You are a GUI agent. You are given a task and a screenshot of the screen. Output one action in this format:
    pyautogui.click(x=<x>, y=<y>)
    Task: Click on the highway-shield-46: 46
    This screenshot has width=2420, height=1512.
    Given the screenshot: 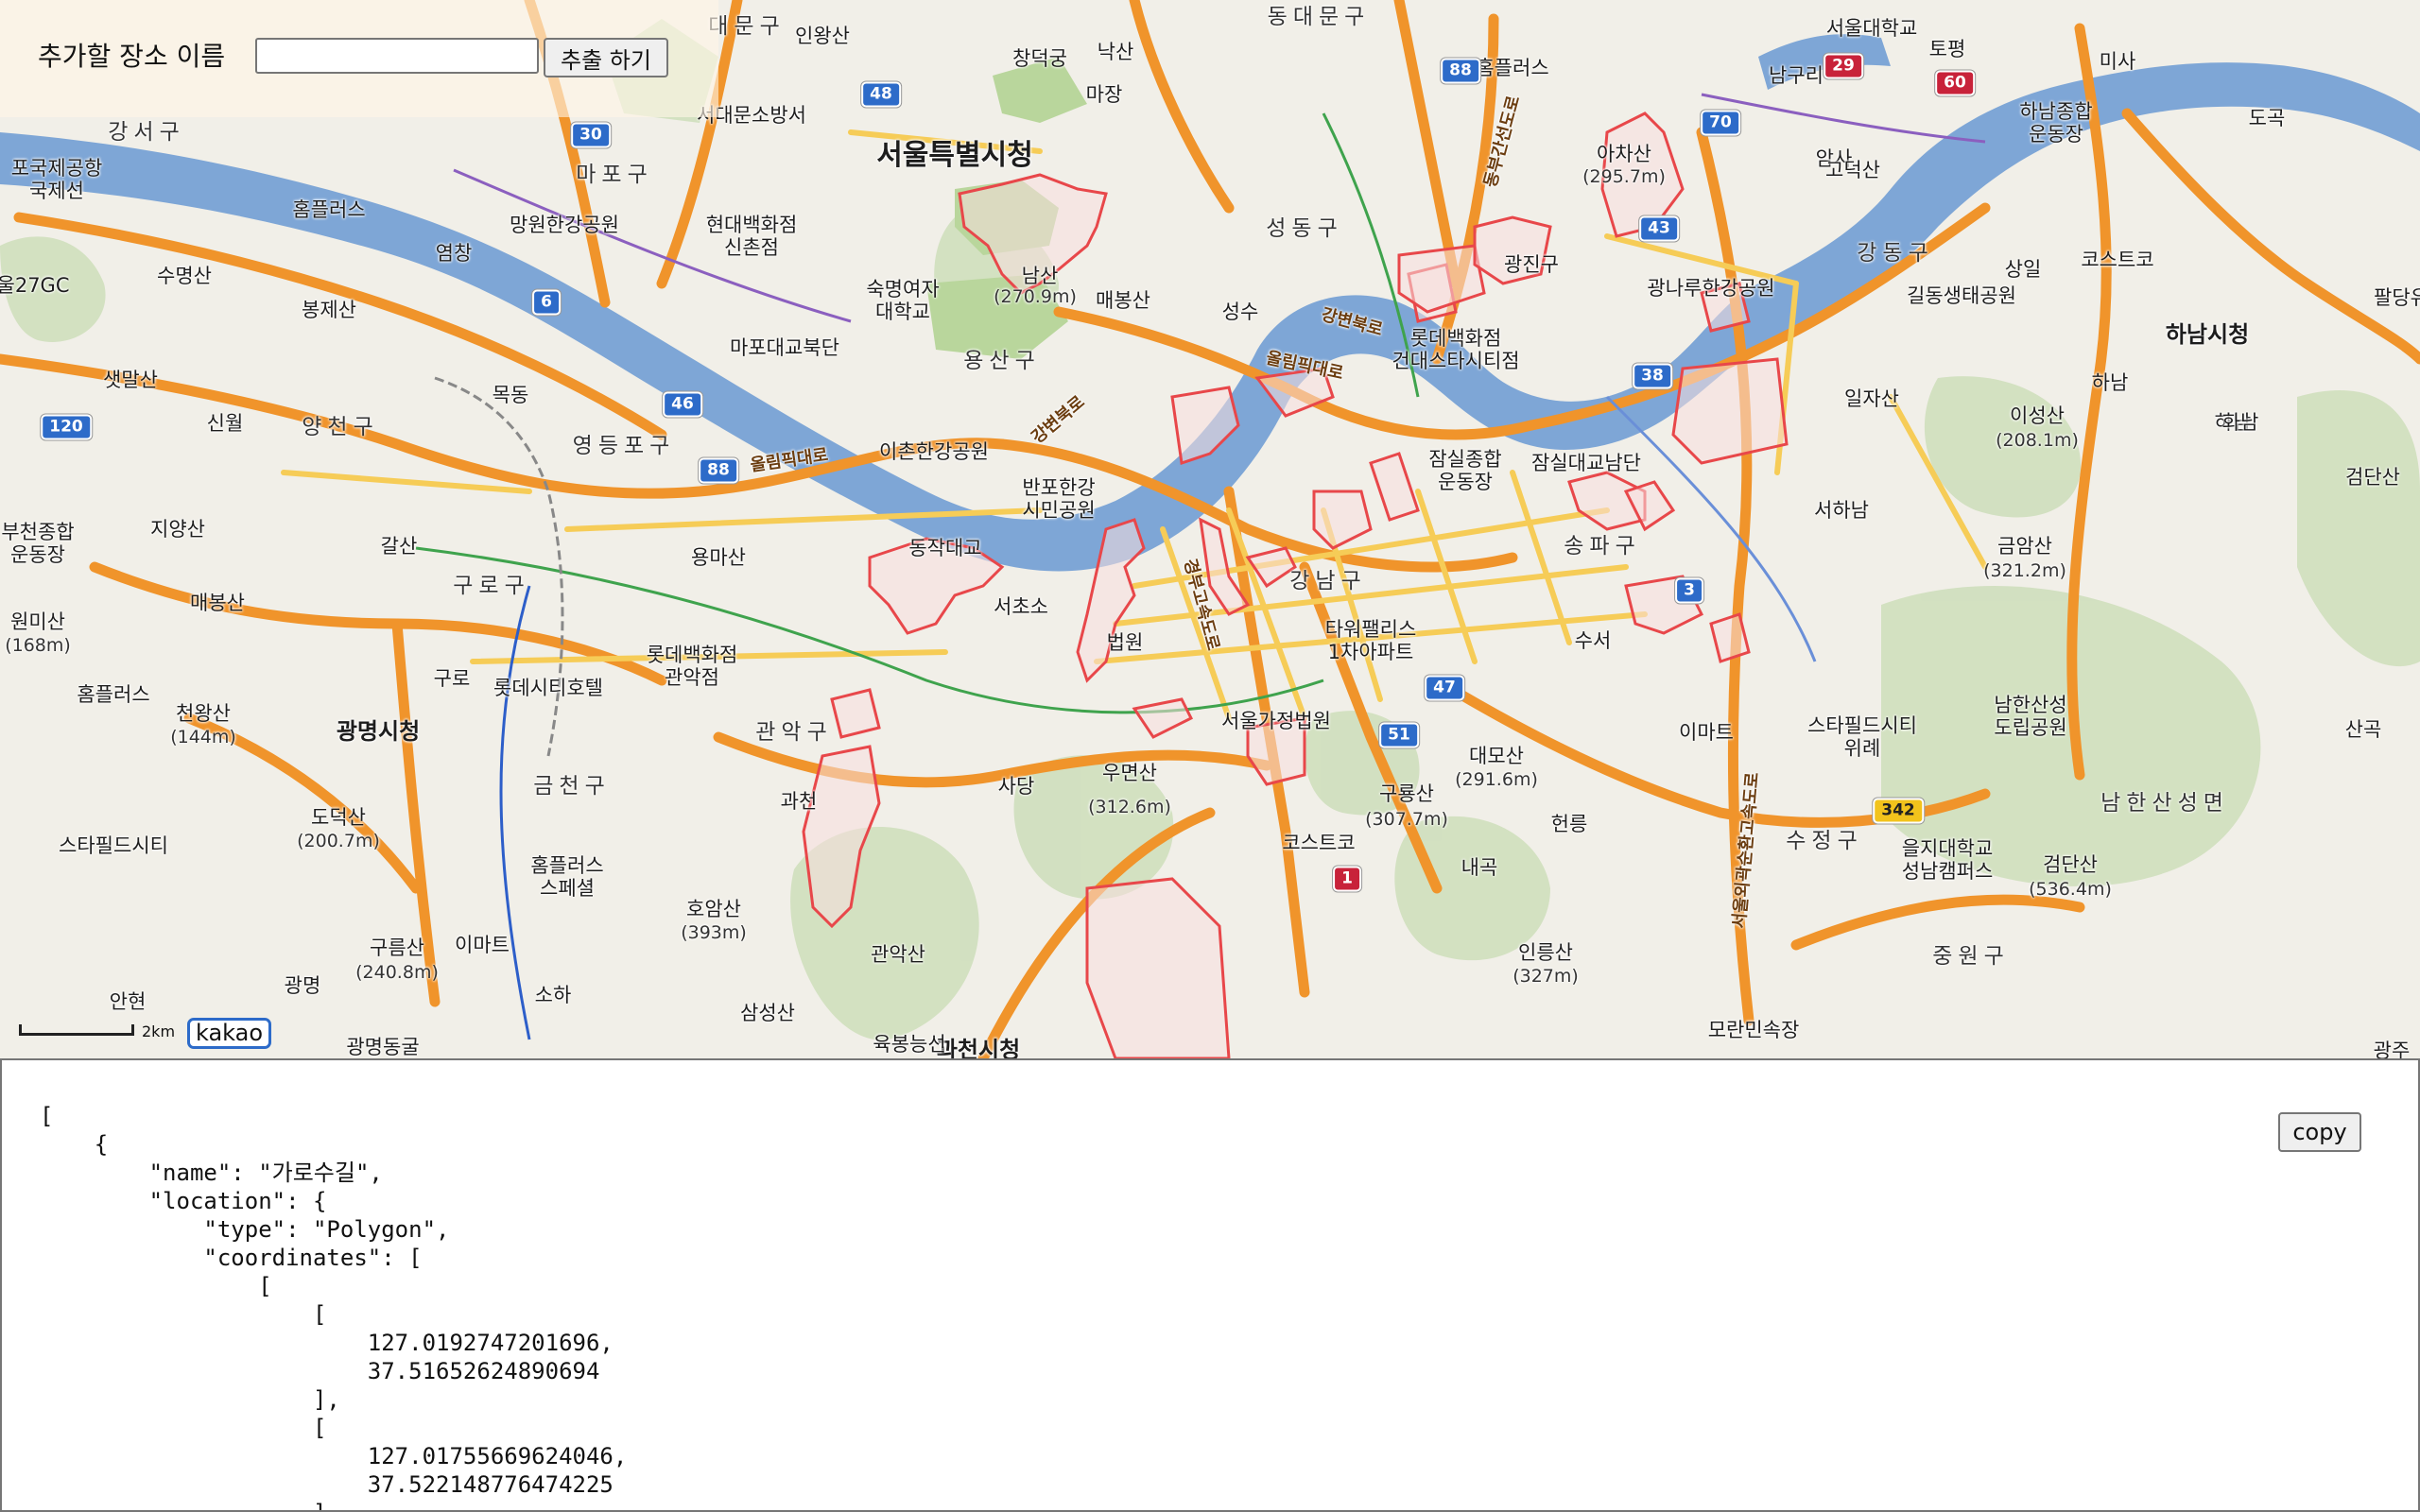 What is the action you would take?
    pyautogui.click(x=682, y=404)
    